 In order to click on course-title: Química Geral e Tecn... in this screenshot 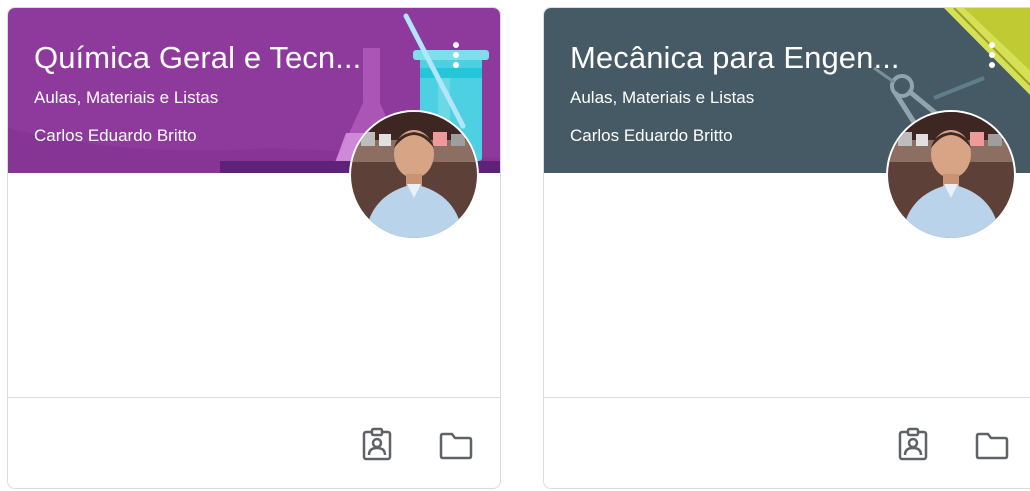, I will do `click(227, 58)`.